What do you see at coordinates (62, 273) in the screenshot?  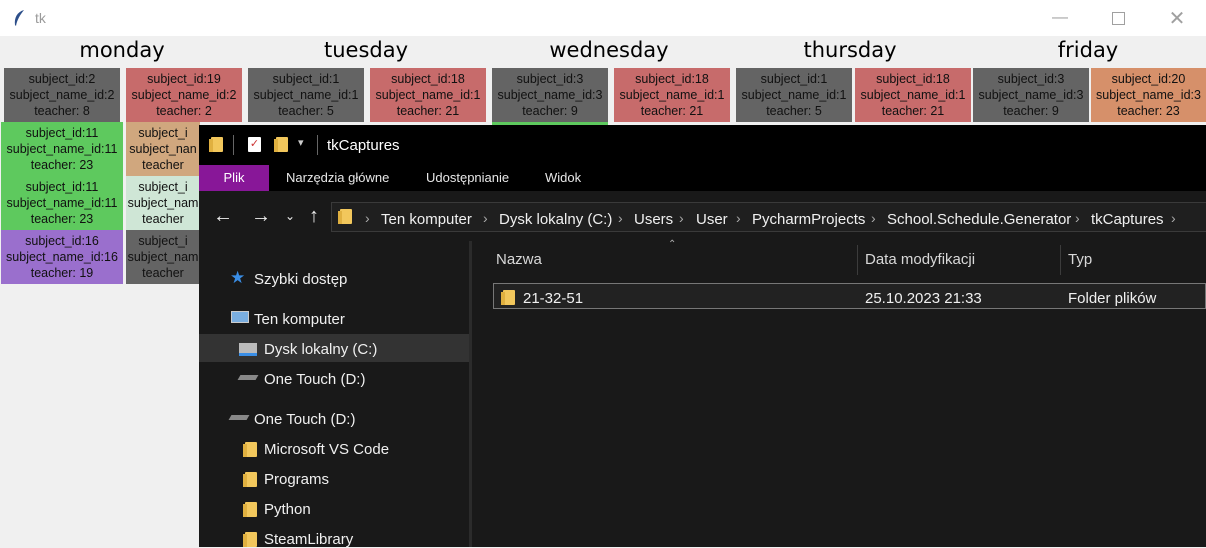 I see `schedule-cell-line: teacher: 19` at bounding box center [62, 273].